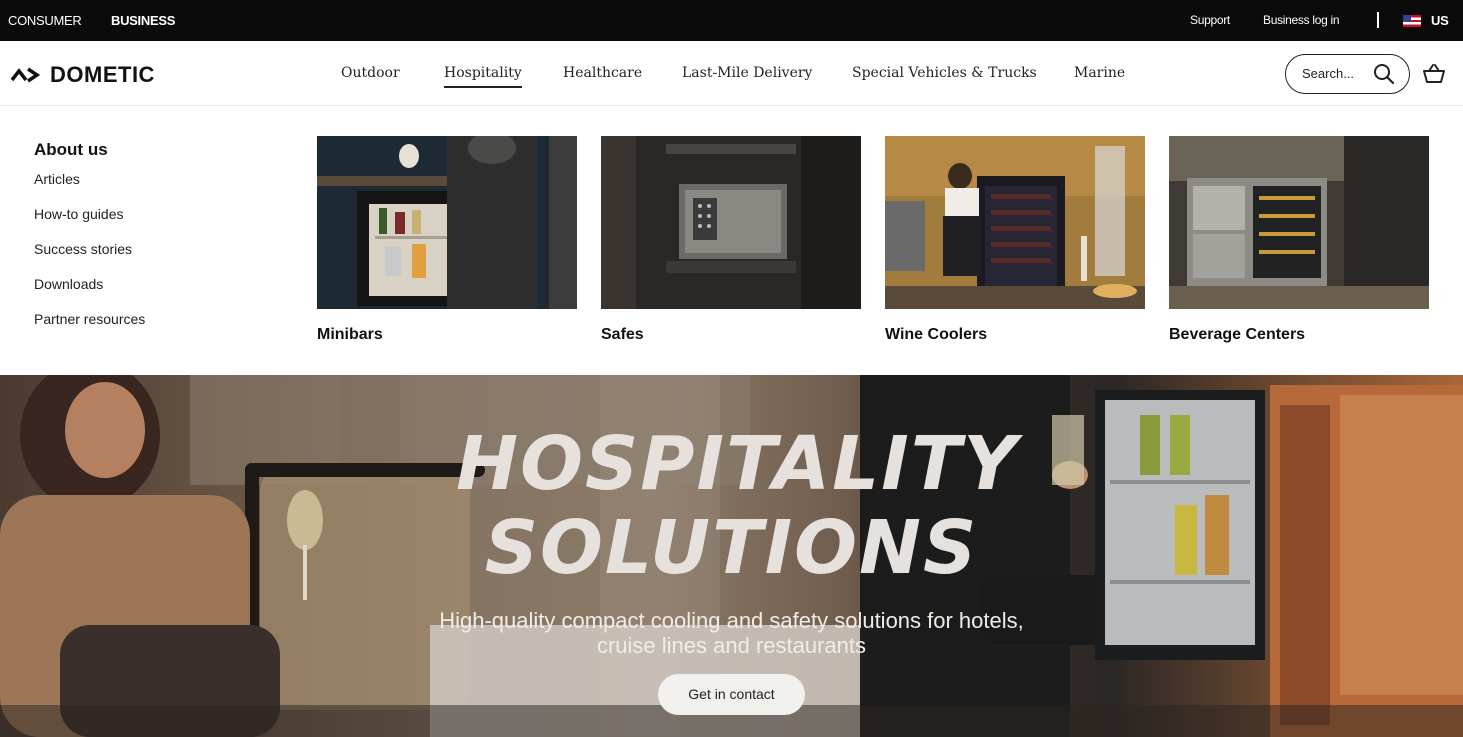 This screenshot has width=1463, height=737. What do you see at coordinates (602, 73) in the screenshot?
I see `nav-healthcare: Healthcare` at bounding box center [602, 73].